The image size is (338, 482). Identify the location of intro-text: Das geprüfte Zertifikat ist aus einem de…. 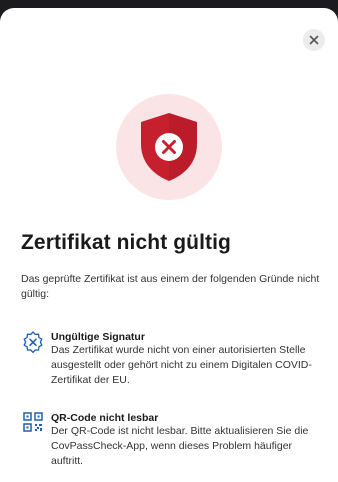
(170, 286).